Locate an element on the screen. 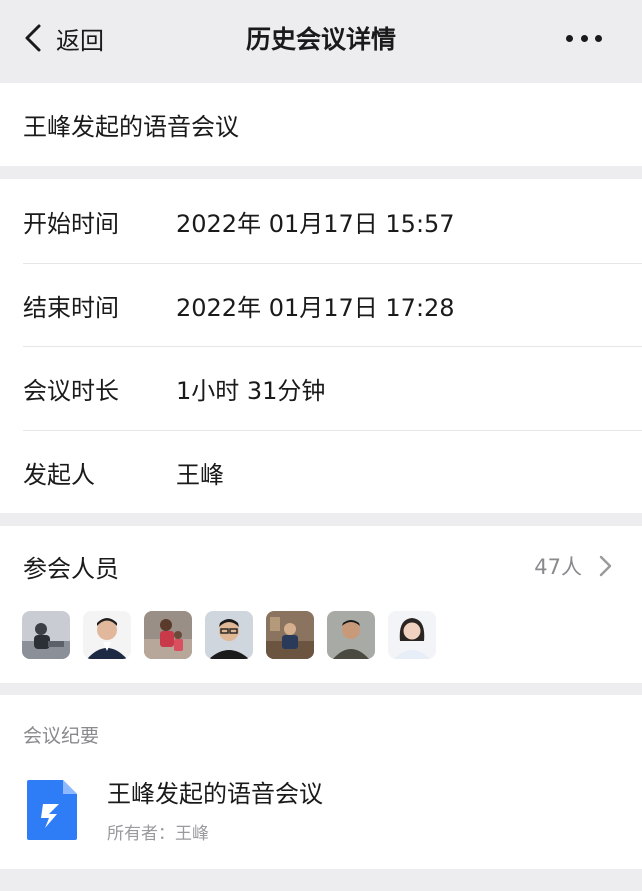 The image size is (642, 891). start-time-row: 开始时间 2022年 01月17日 15:57 is located at coordinates (332, 221).